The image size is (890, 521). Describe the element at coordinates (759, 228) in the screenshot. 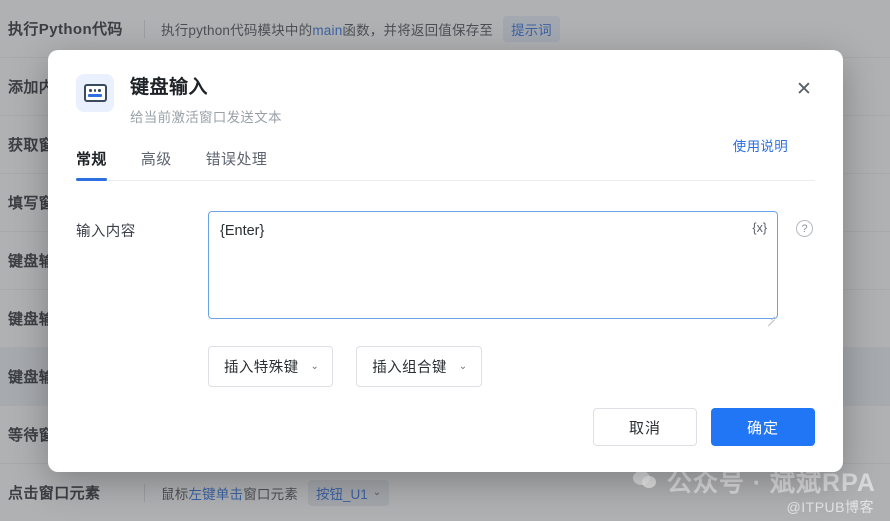

I see `variable-icon: {x}` at that location.